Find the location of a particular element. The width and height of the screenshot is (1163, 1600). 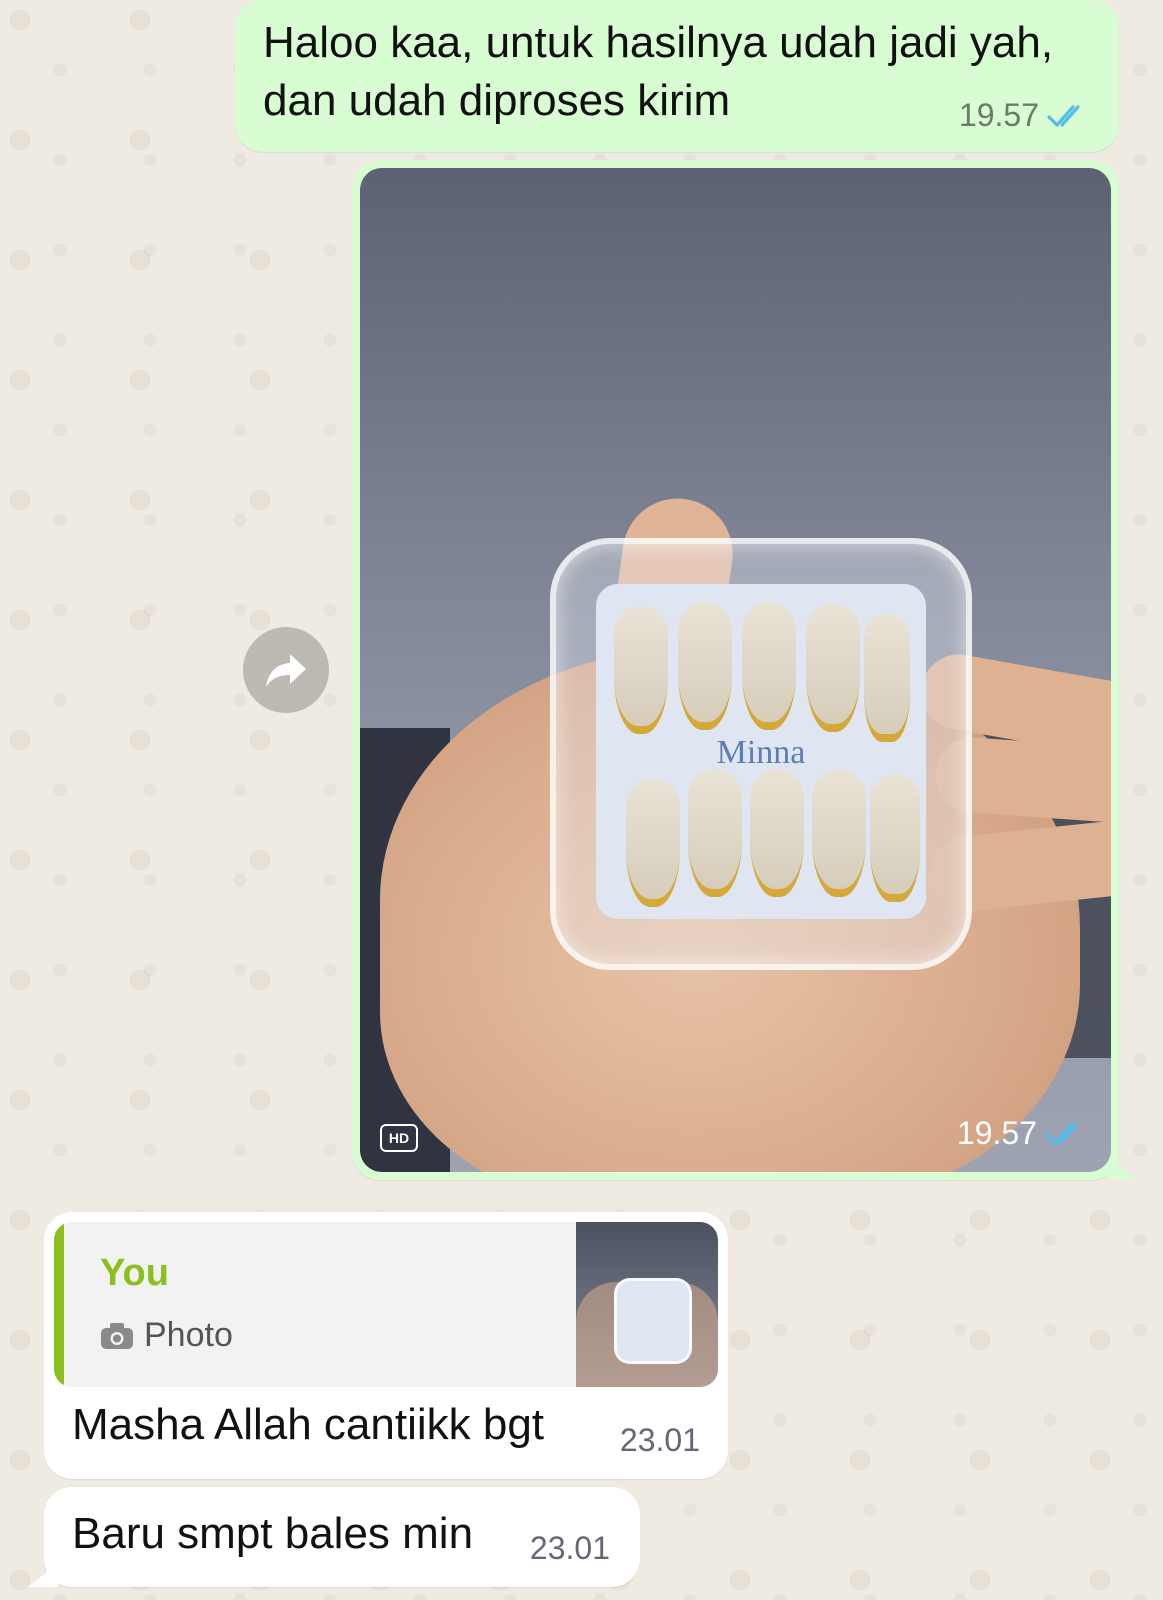

quote-author: You is located at coordinates (134, 1273).